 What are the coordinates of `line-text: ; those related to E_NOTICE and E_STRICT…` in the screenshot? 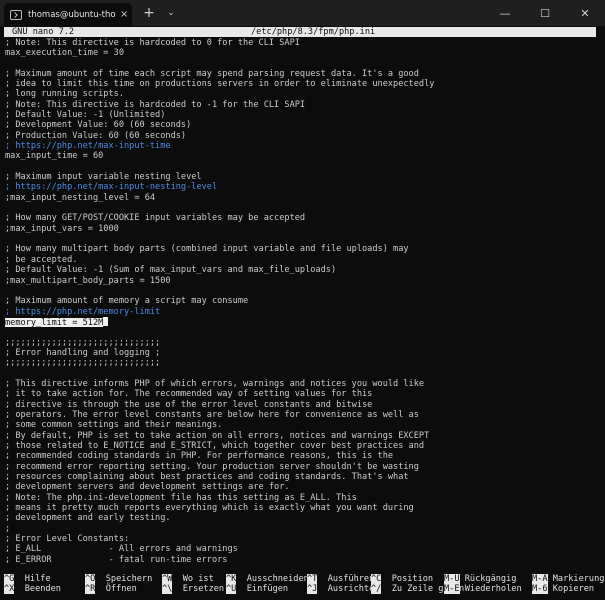 It's located at (215, 446).